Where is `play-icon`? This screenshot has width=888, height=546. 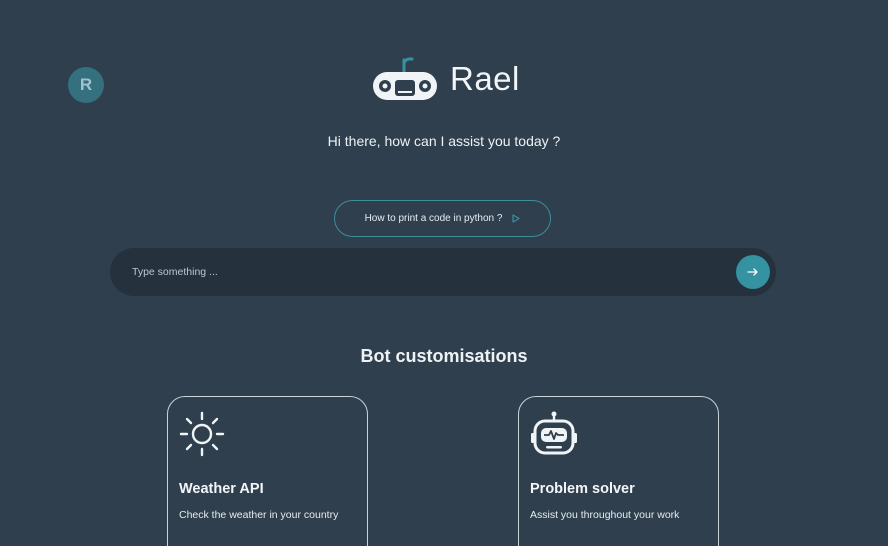 play-icon is located at coordinates (516, 218).